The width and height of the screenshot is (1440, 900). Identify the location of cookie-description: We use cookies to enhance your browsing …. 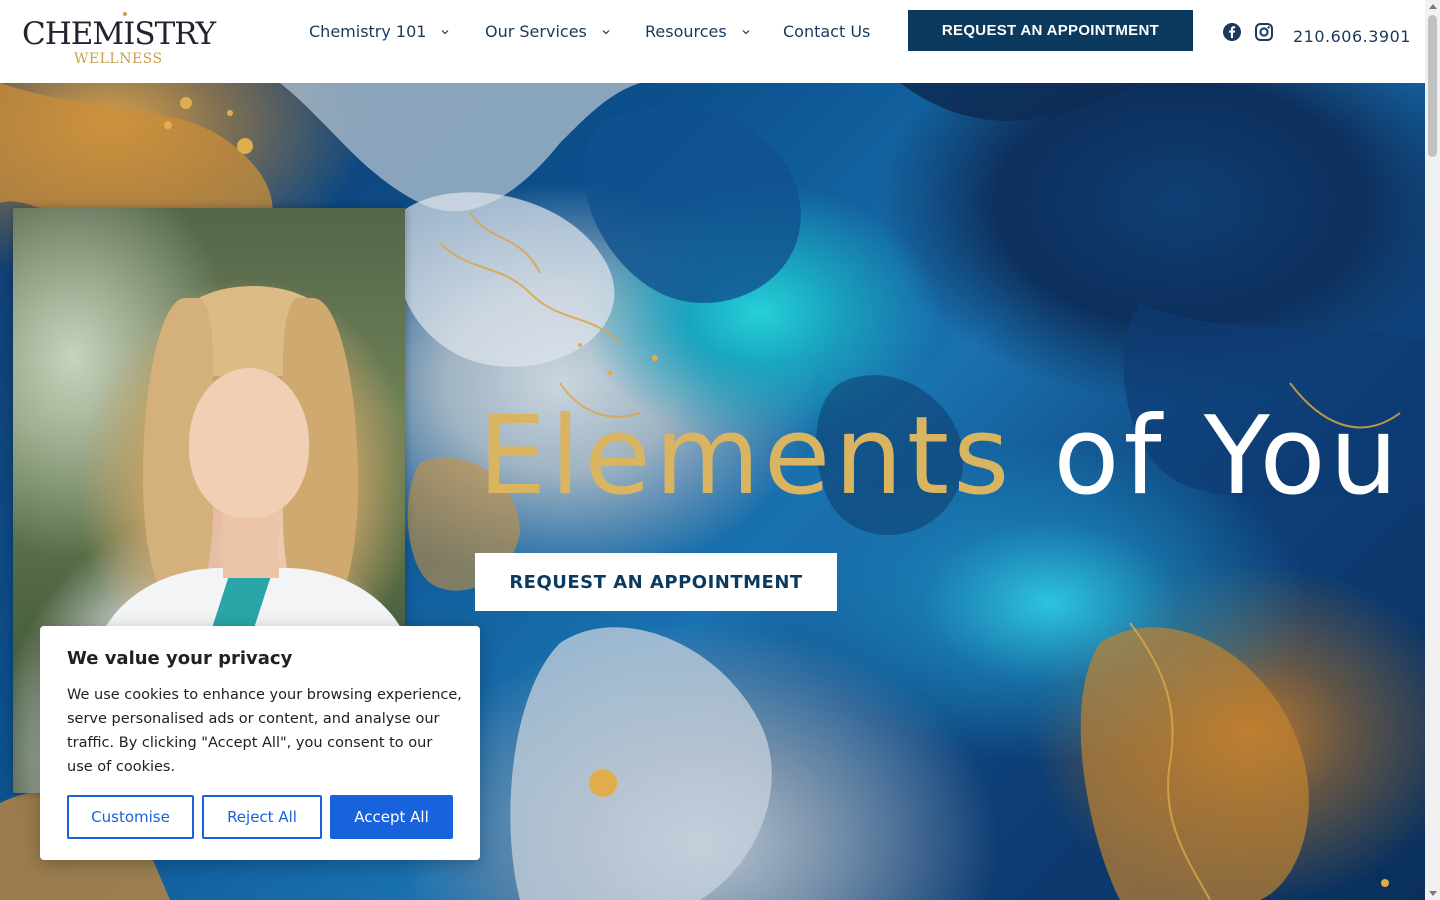
(264, 731).